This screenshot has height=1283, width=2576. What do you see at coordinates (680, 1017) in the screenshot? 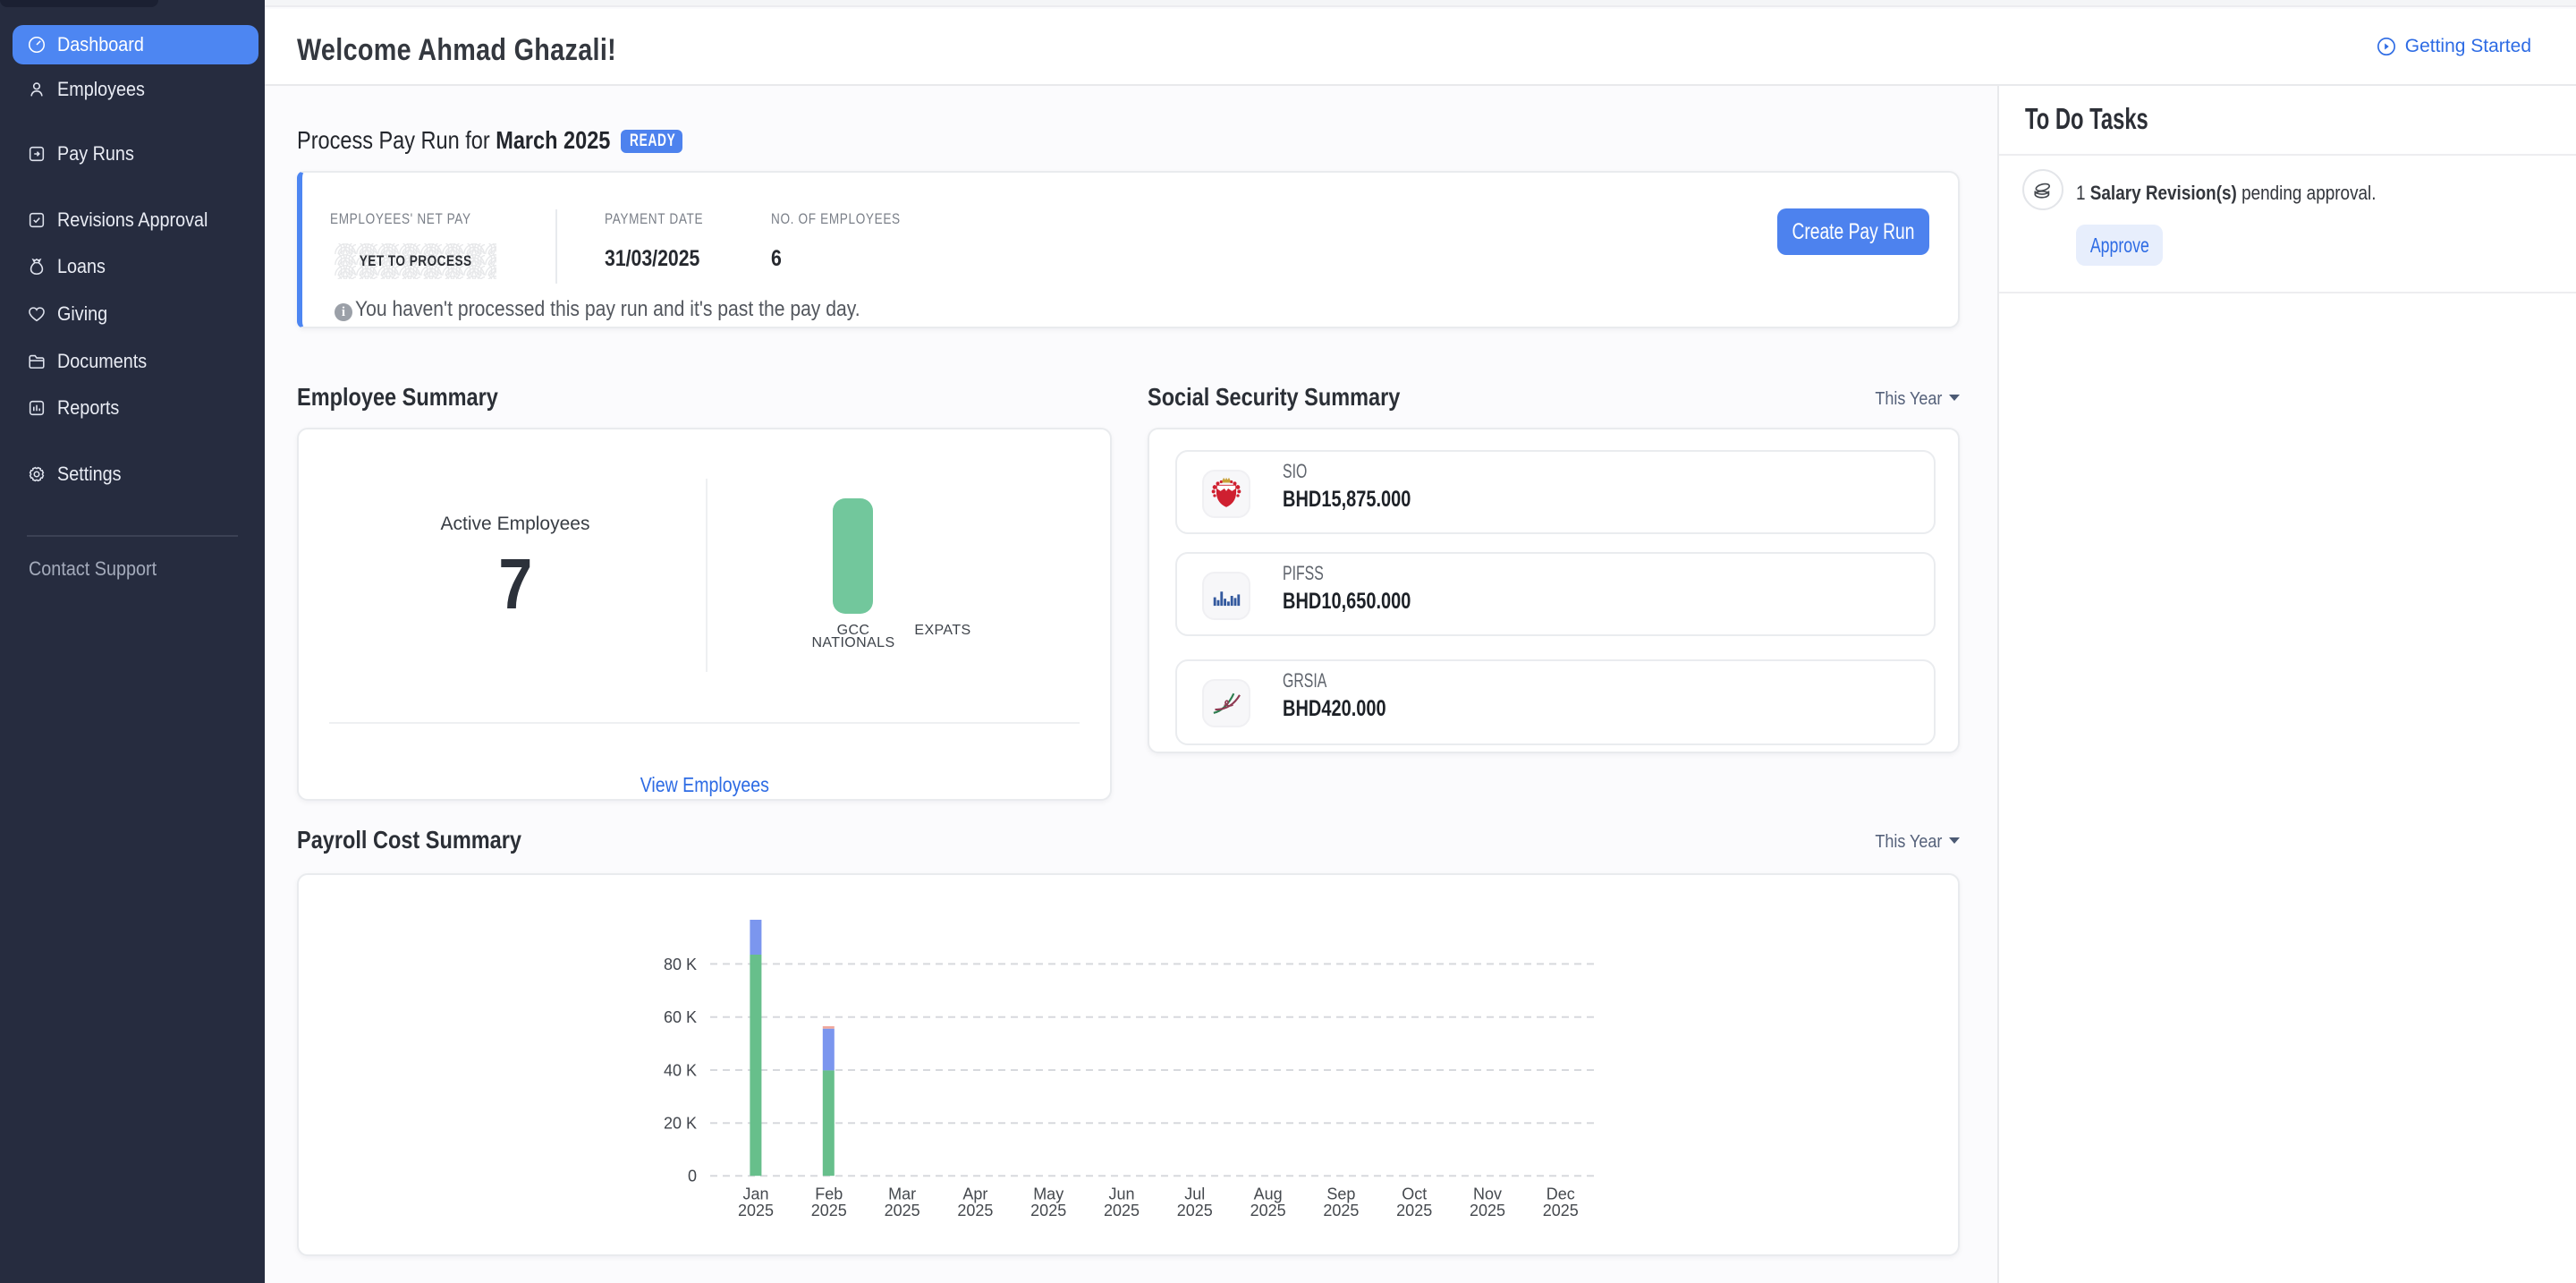
I see `svg-text: 60 K` at bounding box center [680, 1017].